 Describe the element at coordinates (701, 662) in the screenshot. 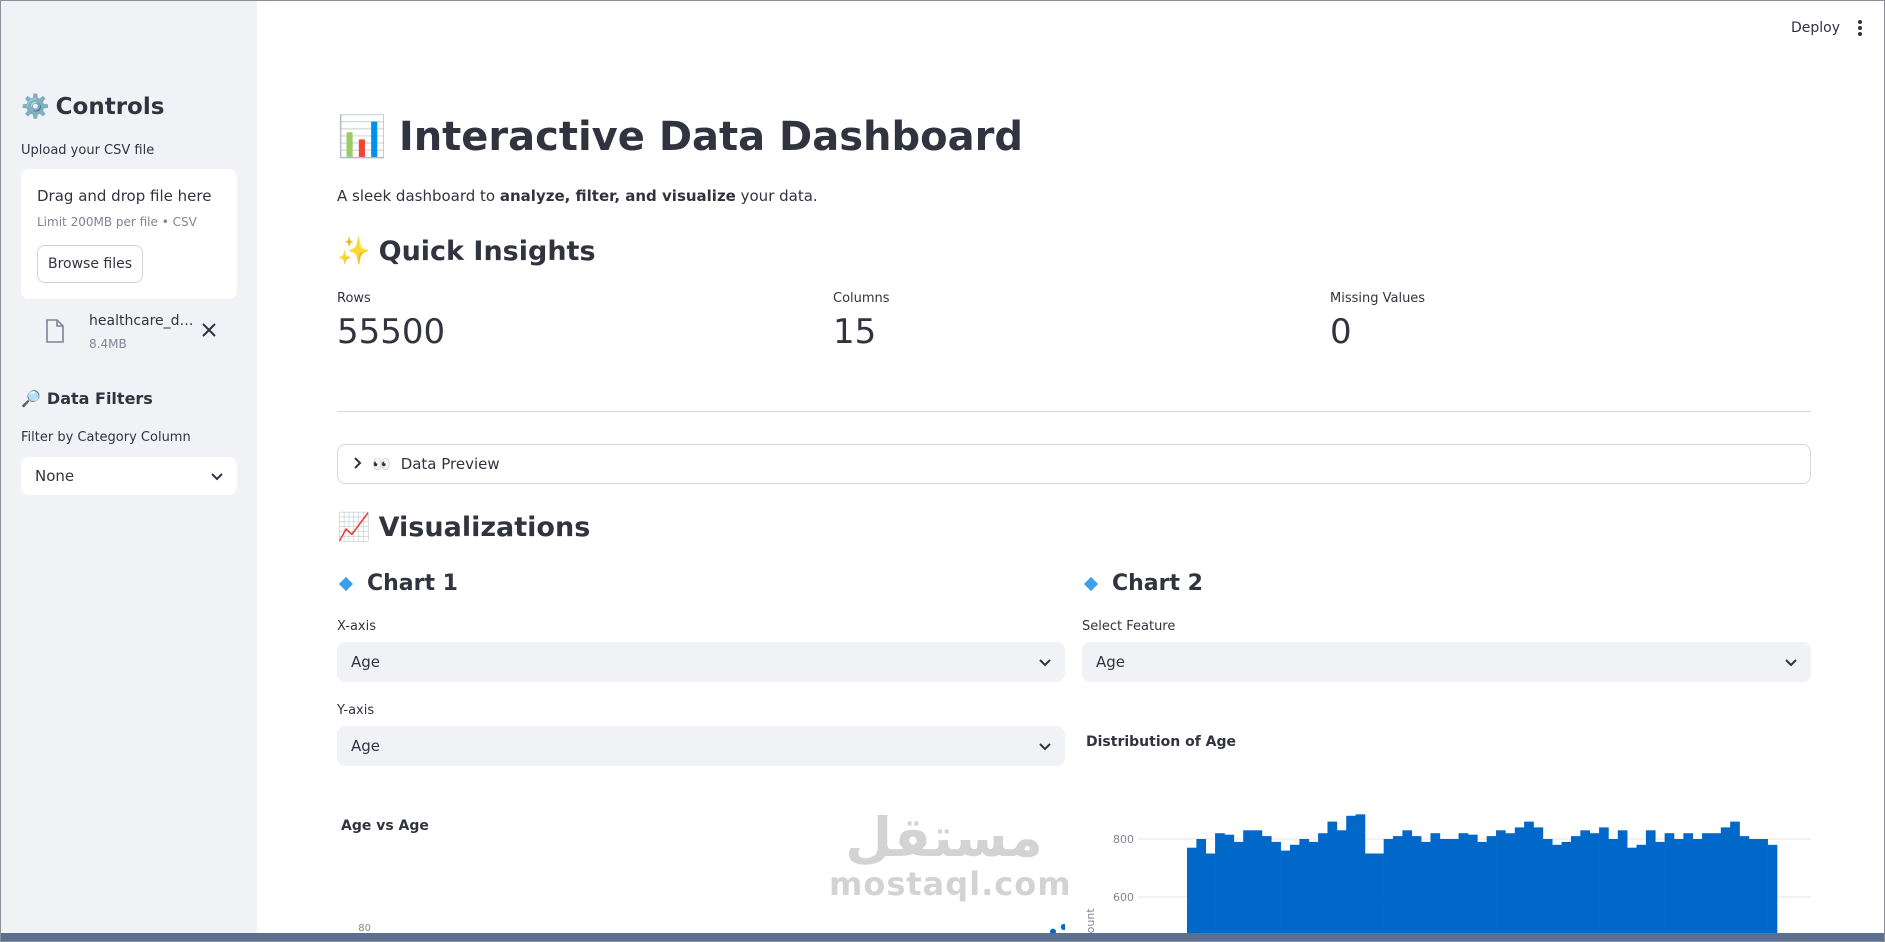

I see `x-axis-select: Age` at that location.